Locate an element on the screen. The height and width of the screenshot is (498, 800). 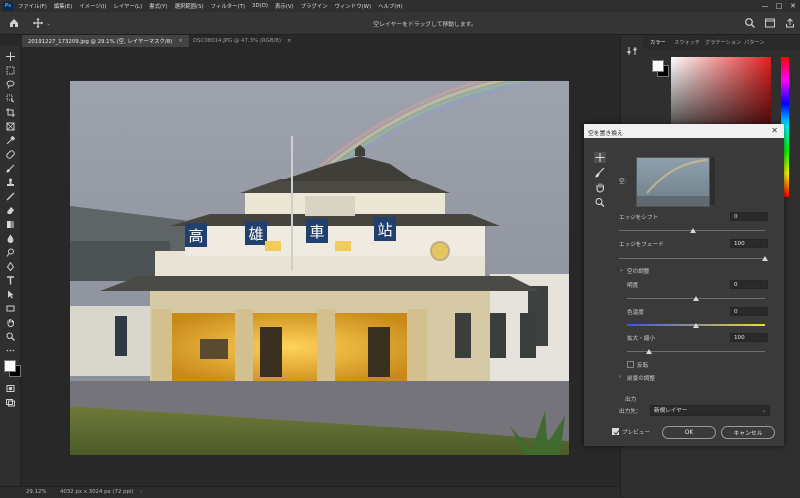
sky-zoom-tool-icon is located at coordinates (600, 202).